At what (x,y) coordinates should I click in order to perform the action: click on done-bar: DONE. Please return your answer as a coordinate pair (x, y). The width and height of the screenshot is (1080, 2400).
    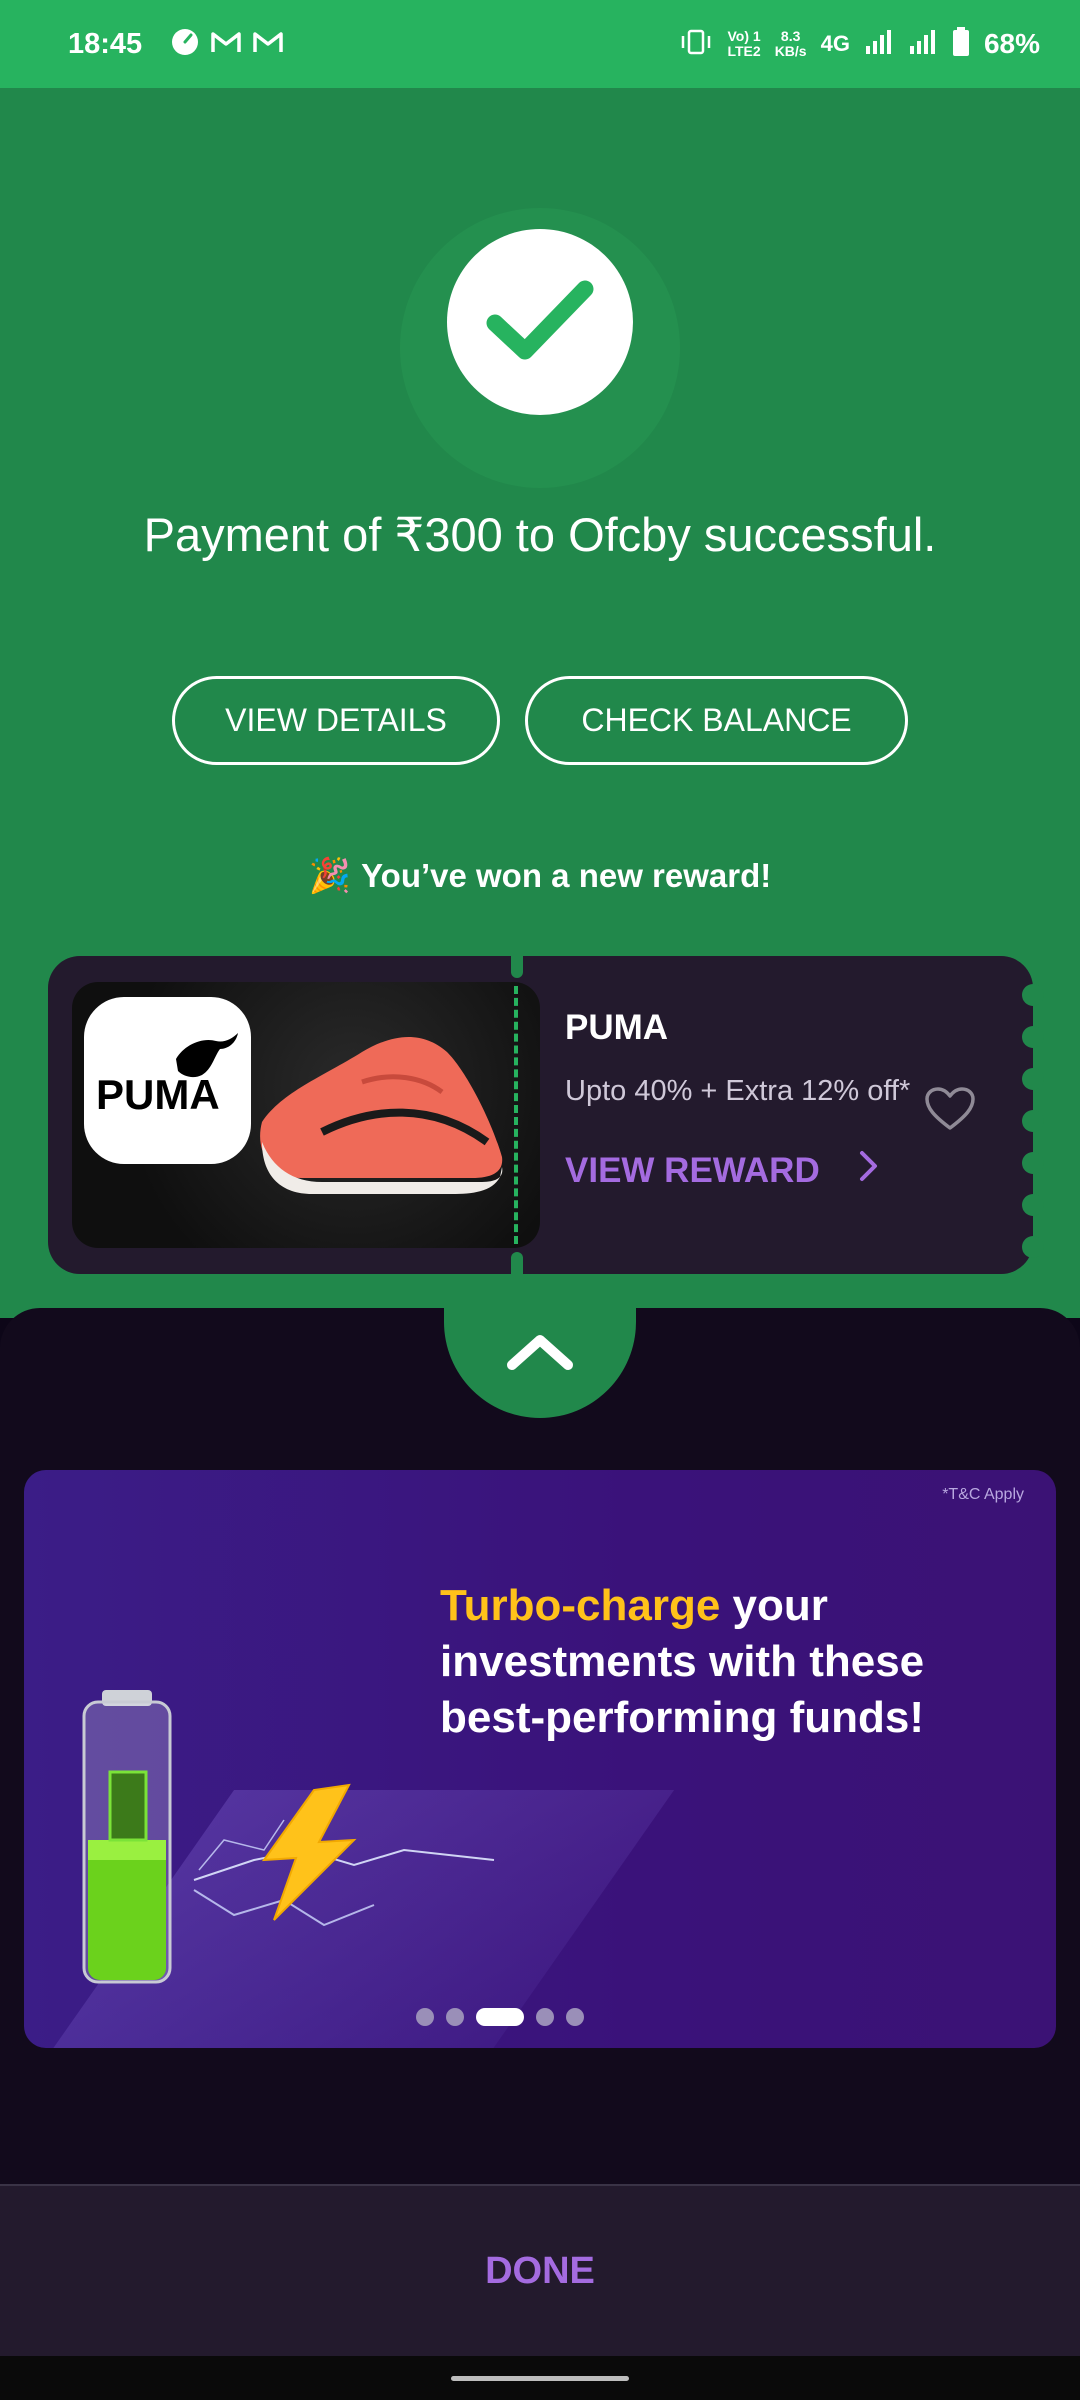
    Looking at the image, I should click on (540, 2270).